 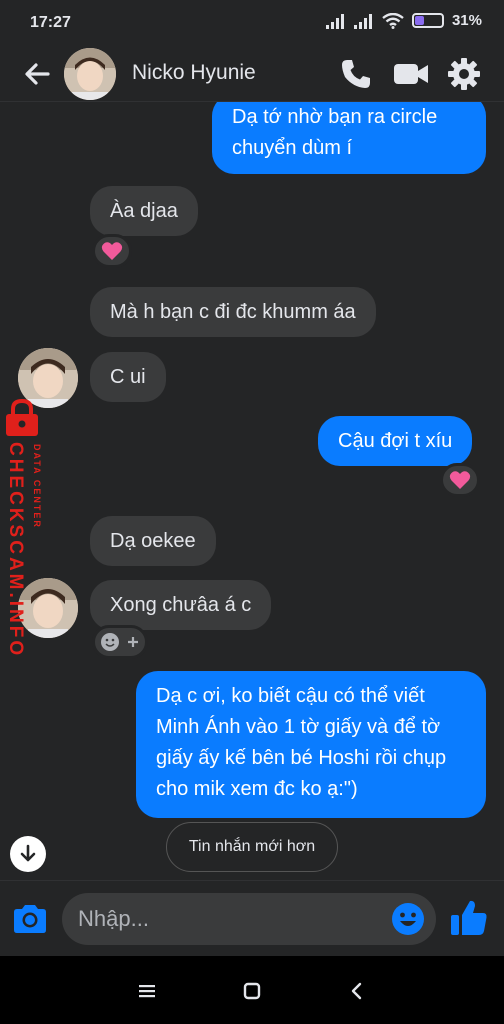 I want to click on chevron-left-icon, so click(x=356, y=991).